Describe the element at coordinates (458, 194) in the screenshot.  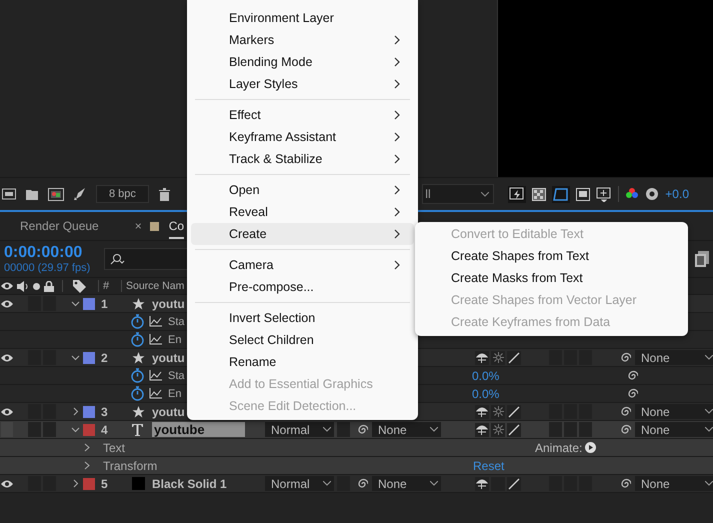
I see `resolution-dropdown: ll` at that location.